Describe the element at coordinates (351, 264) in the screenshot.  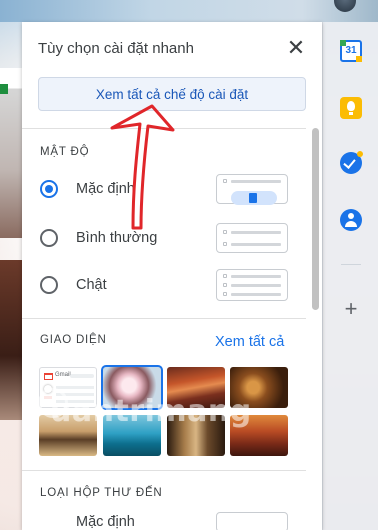
I see `side-divider` at that location.